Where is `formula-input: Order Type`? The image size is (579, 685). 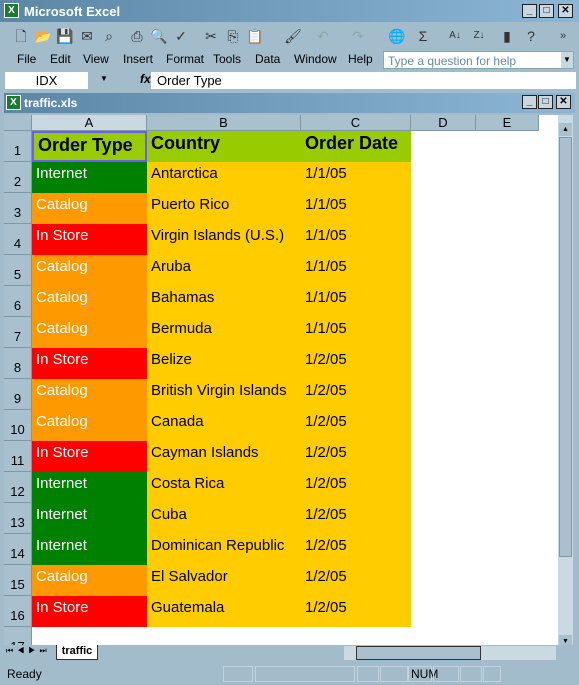 formula-input: Order Type is located at coordinates (363, 80).